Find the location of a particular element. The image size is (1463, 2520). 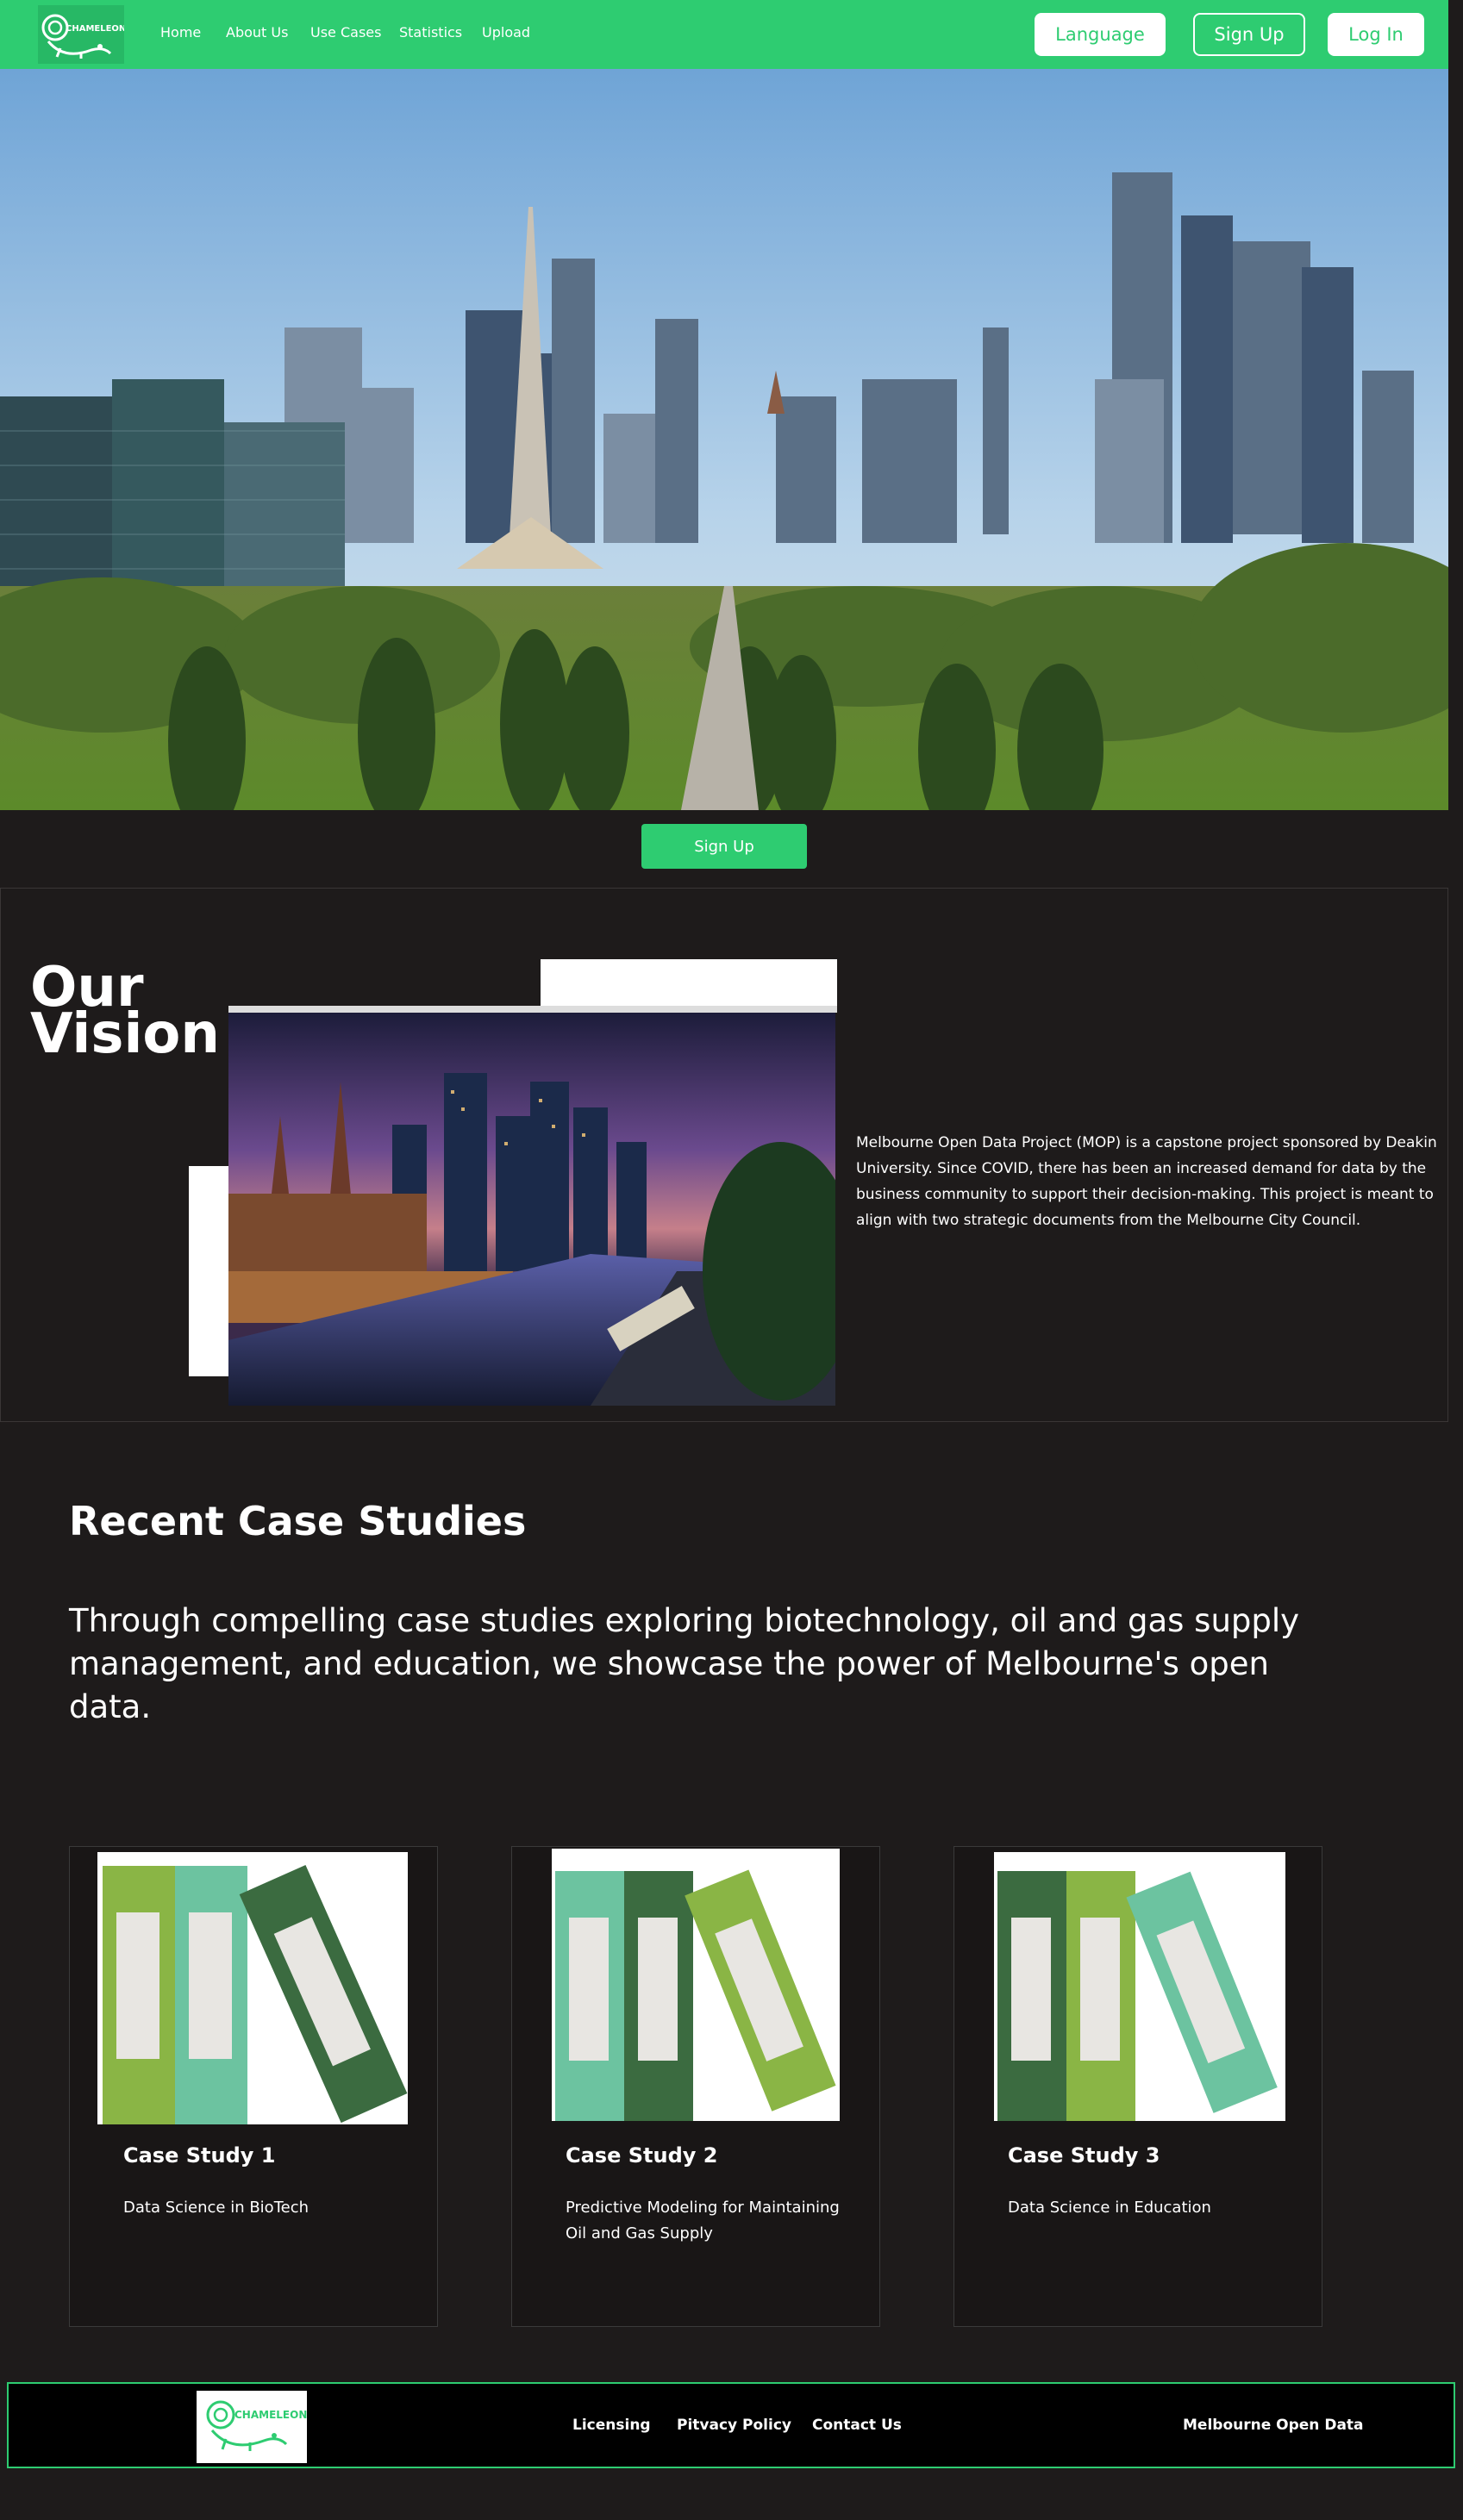

case-studies-title: Recent Case Studies is located at coordinates (298, 1521).